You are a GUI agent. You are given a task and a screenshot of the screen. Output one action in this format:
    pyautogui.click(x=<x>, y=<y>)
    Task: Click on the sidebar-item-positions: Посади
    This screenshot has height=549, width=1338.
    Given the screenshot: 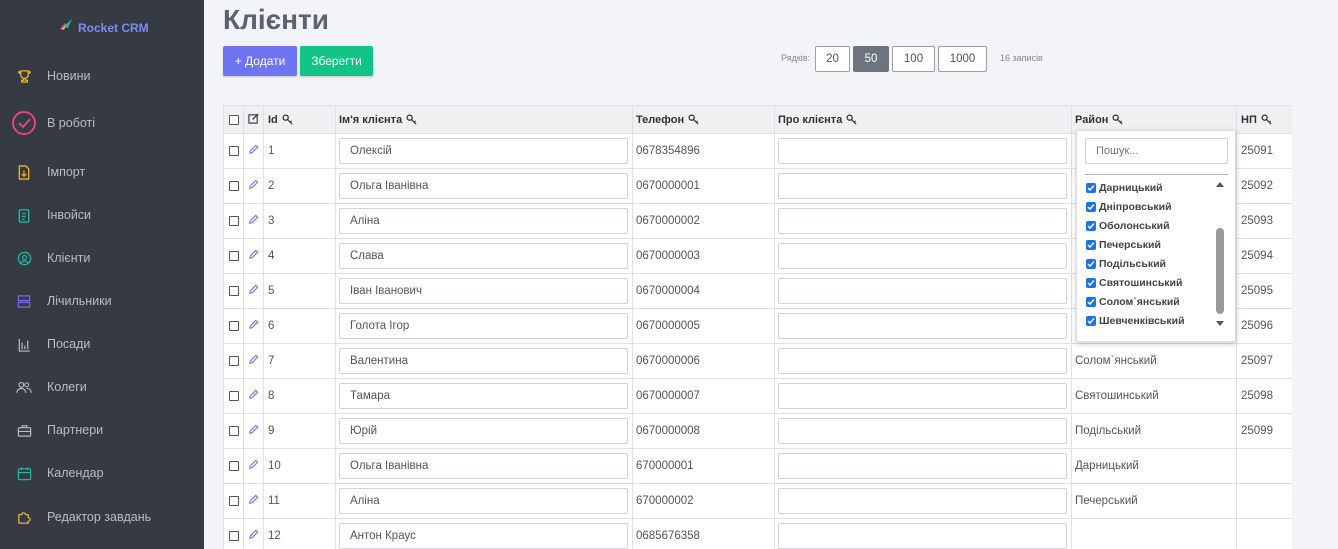 What is the action you would take?
    pyautogui.click(x=102, y=344)
    